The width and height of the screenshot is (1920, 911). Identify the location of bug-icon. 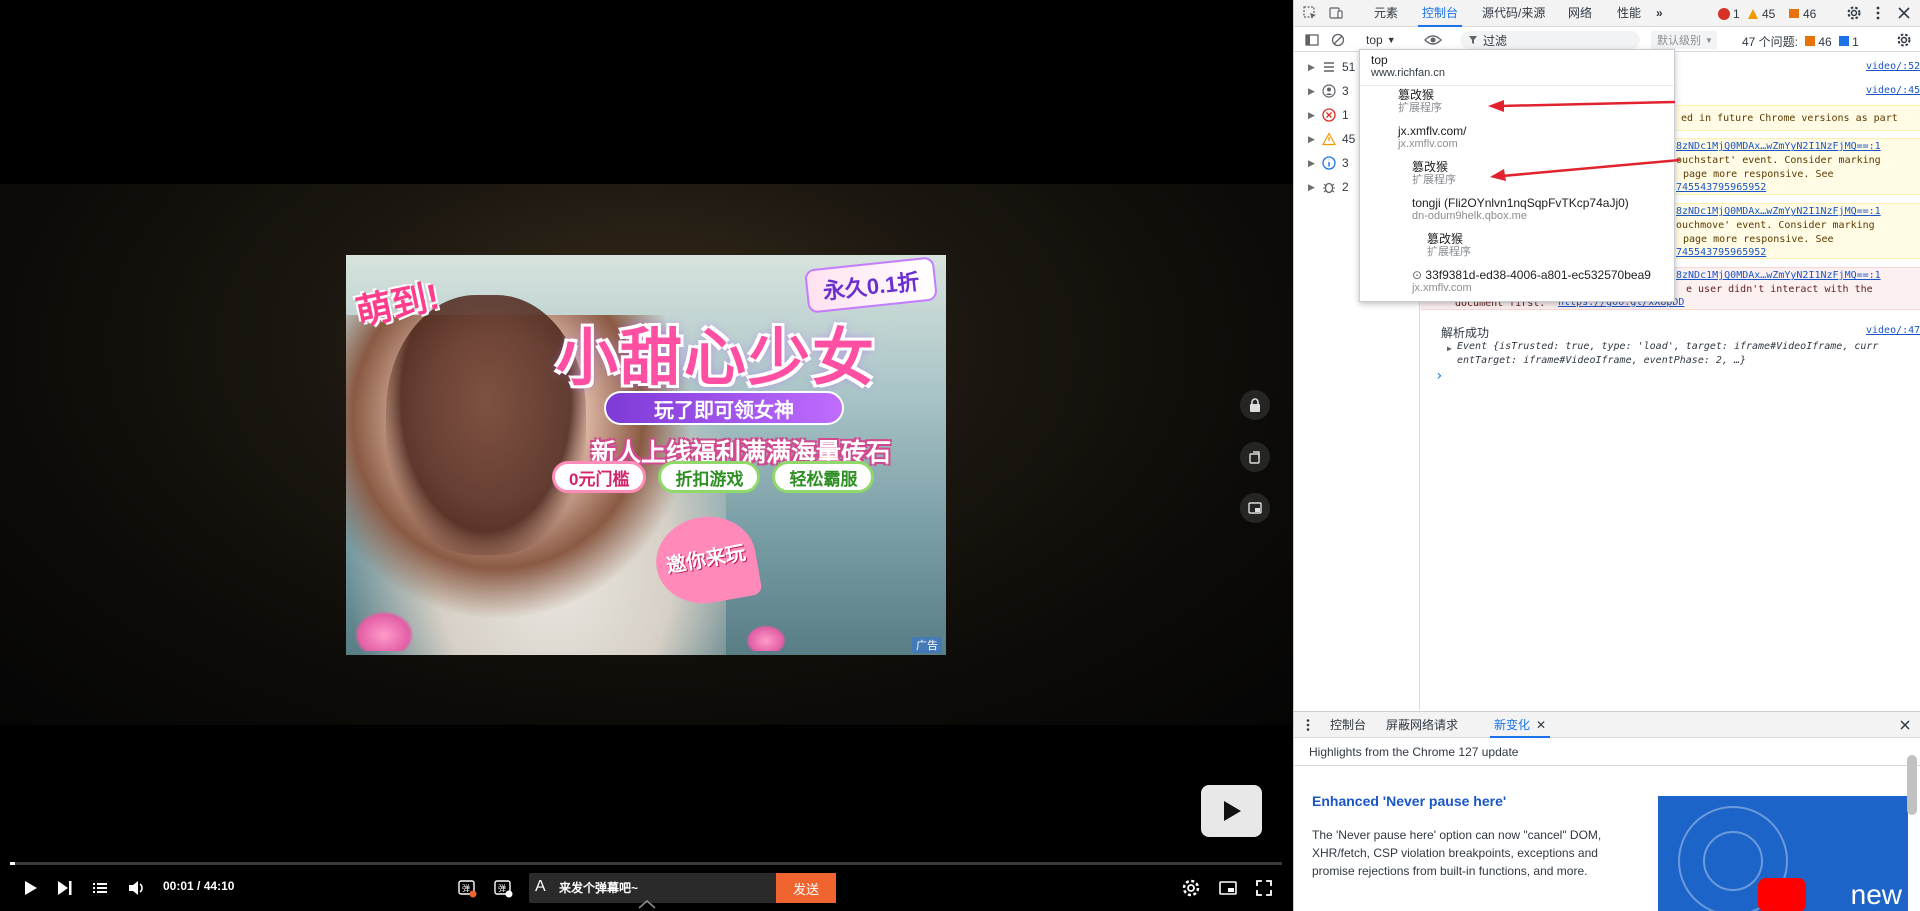
(1329, 188).